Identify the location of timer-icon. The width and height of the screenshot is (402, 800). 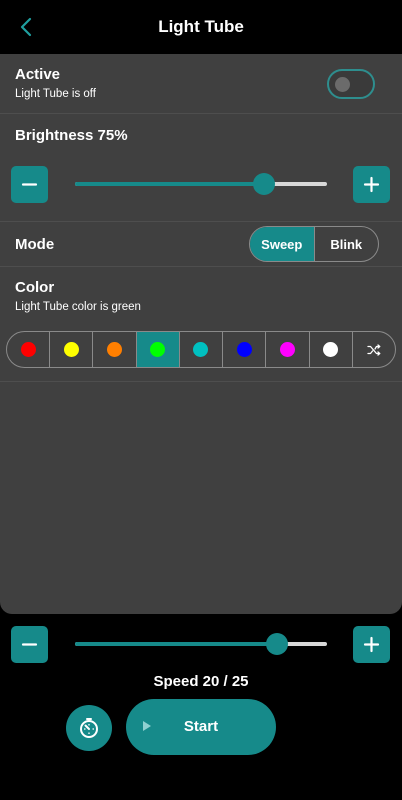
(89, 728).